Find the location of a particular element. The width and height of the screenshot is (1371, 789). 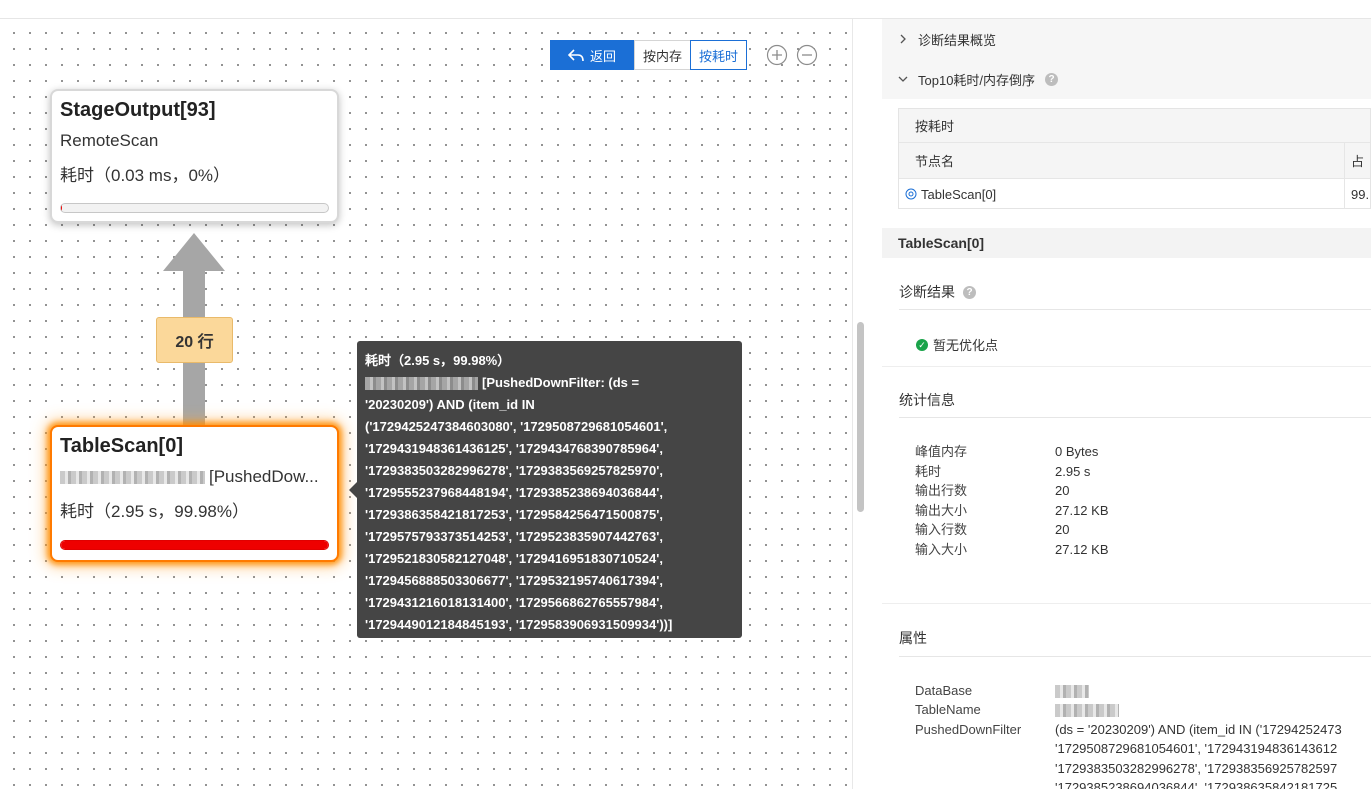

scrollbar-thumb is located at coordinates (860, 417).